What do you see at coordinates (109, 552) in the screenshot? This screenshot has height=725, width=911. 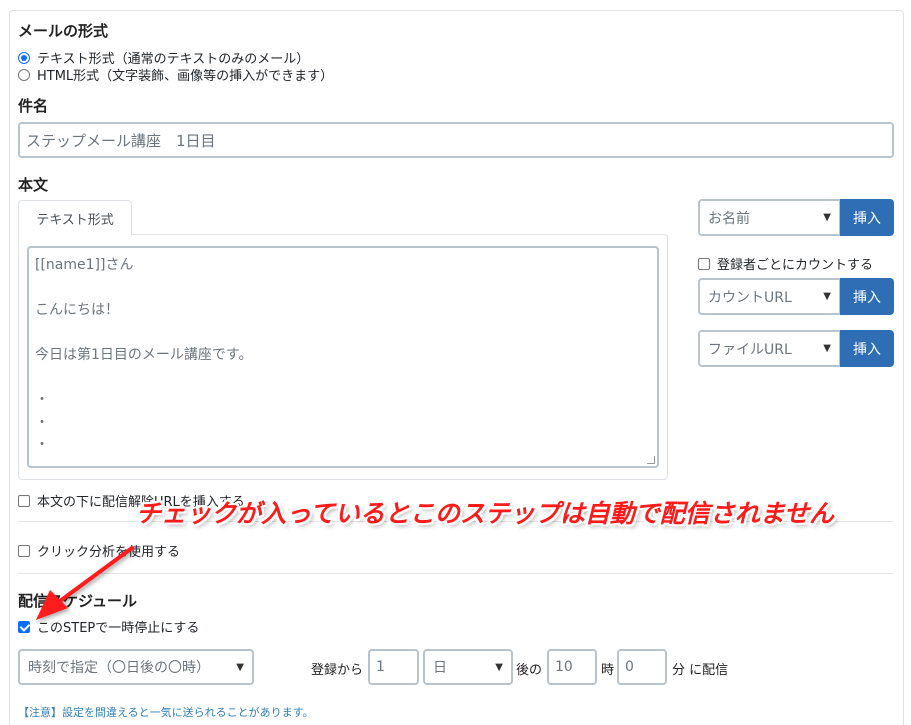 I see `click-analysis-label: クリック分析を使用する` at bounding box center [109, 552].